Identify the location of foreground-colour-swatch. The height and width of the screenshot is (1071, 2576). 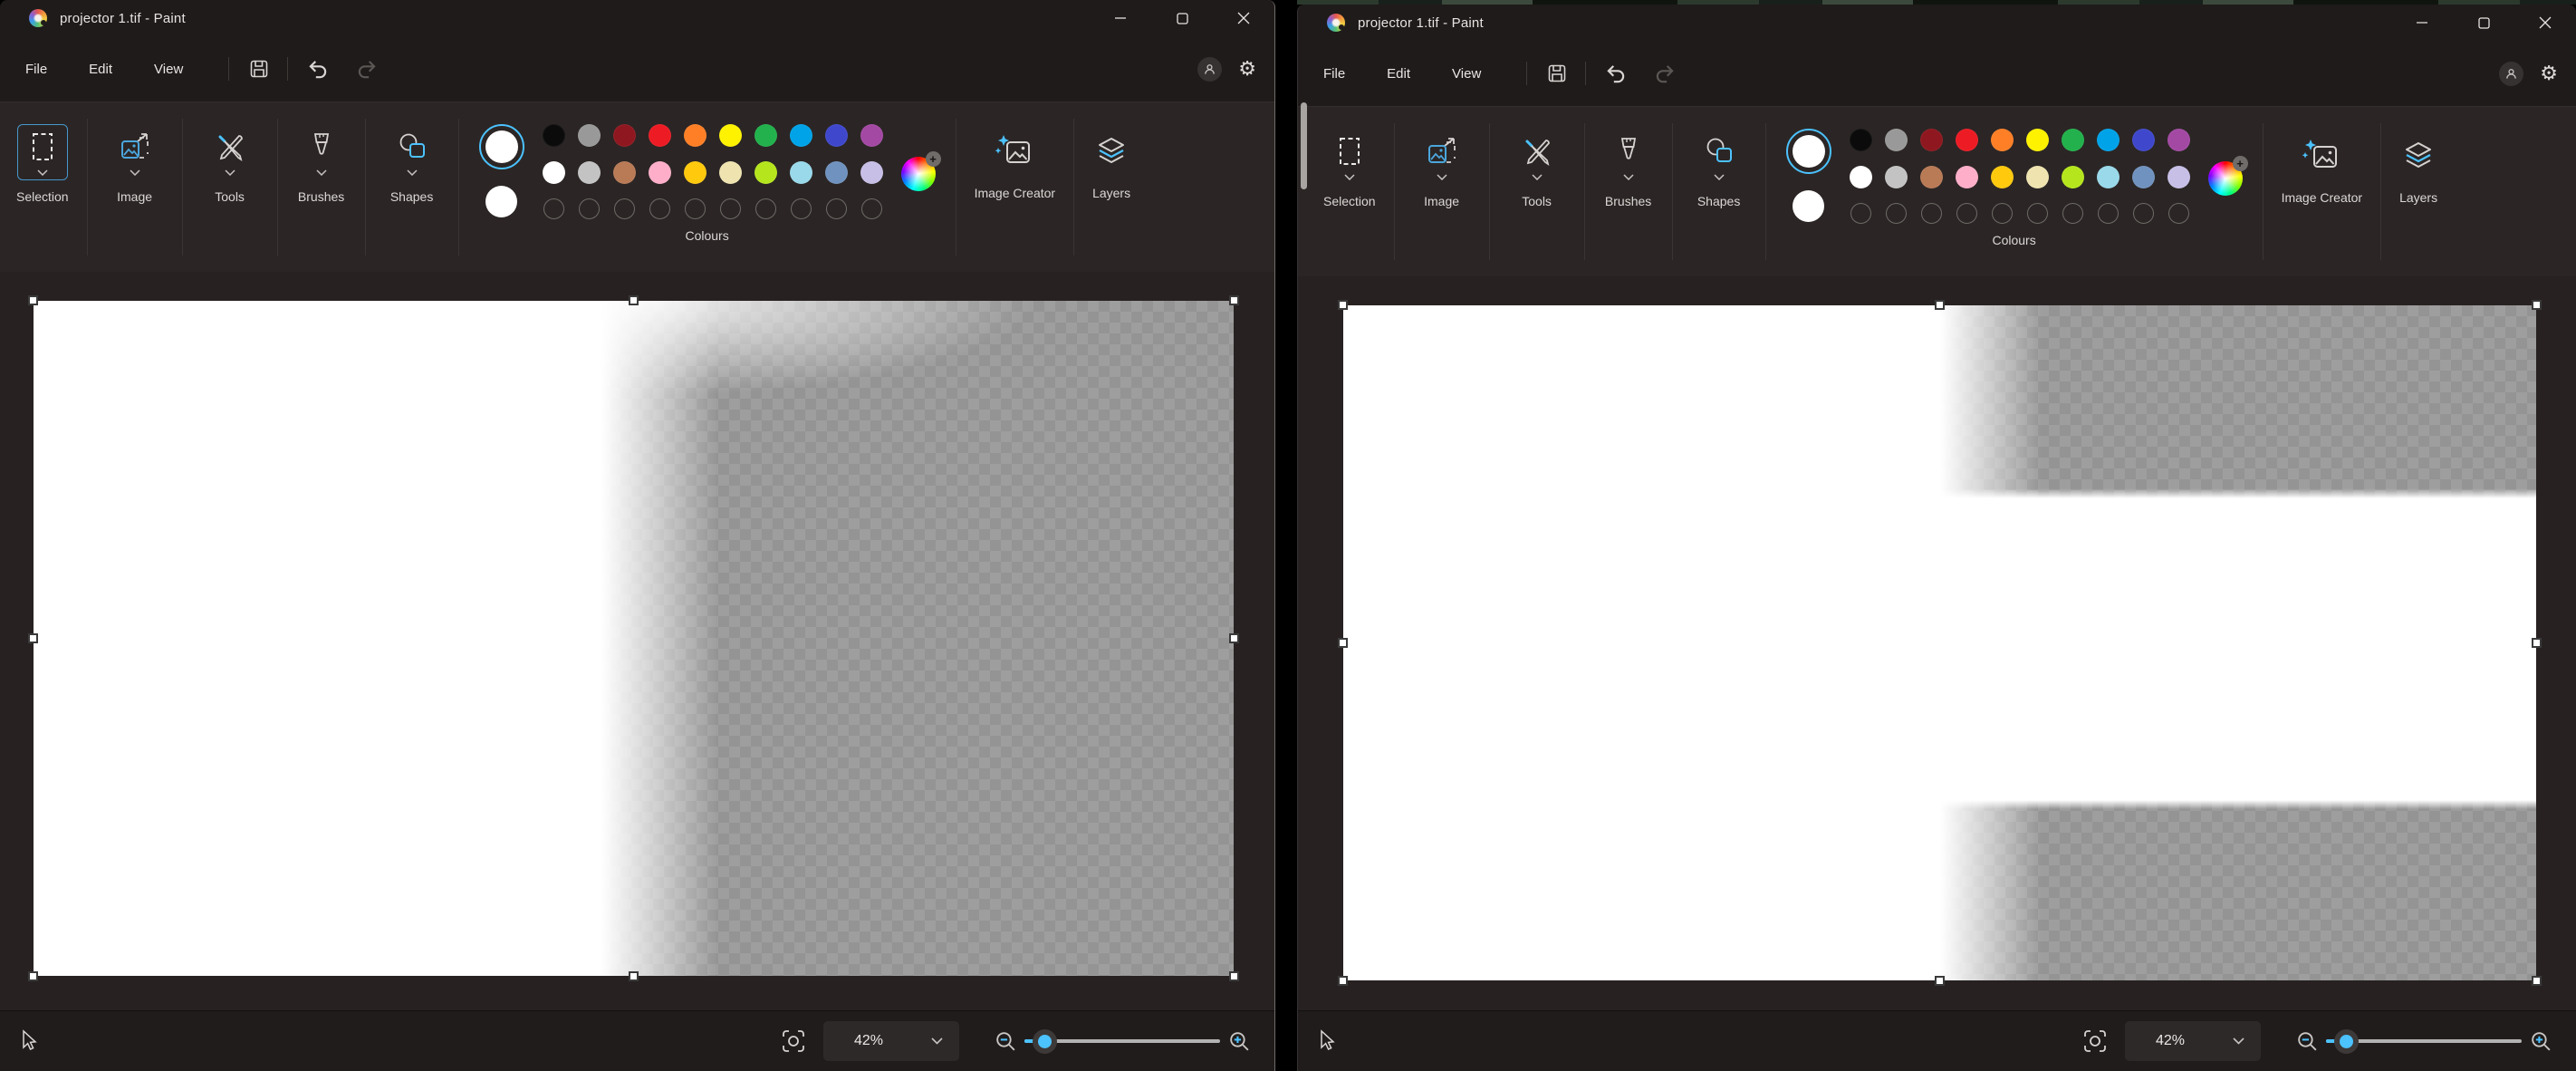
(1808, 151).